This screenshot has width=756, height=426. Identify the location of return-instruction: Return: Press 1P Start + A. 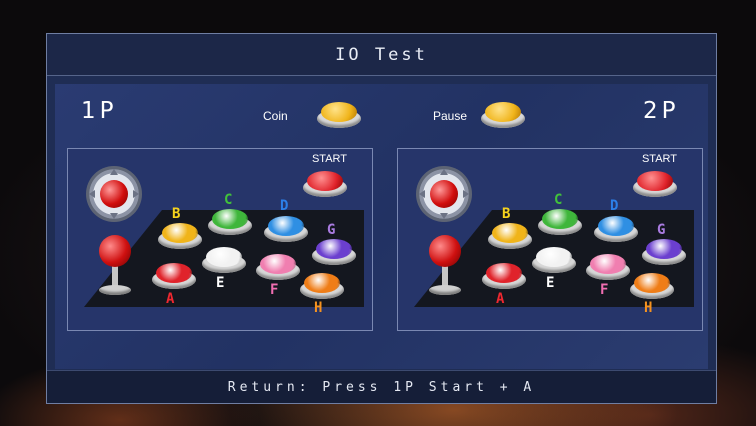
(381, 387).